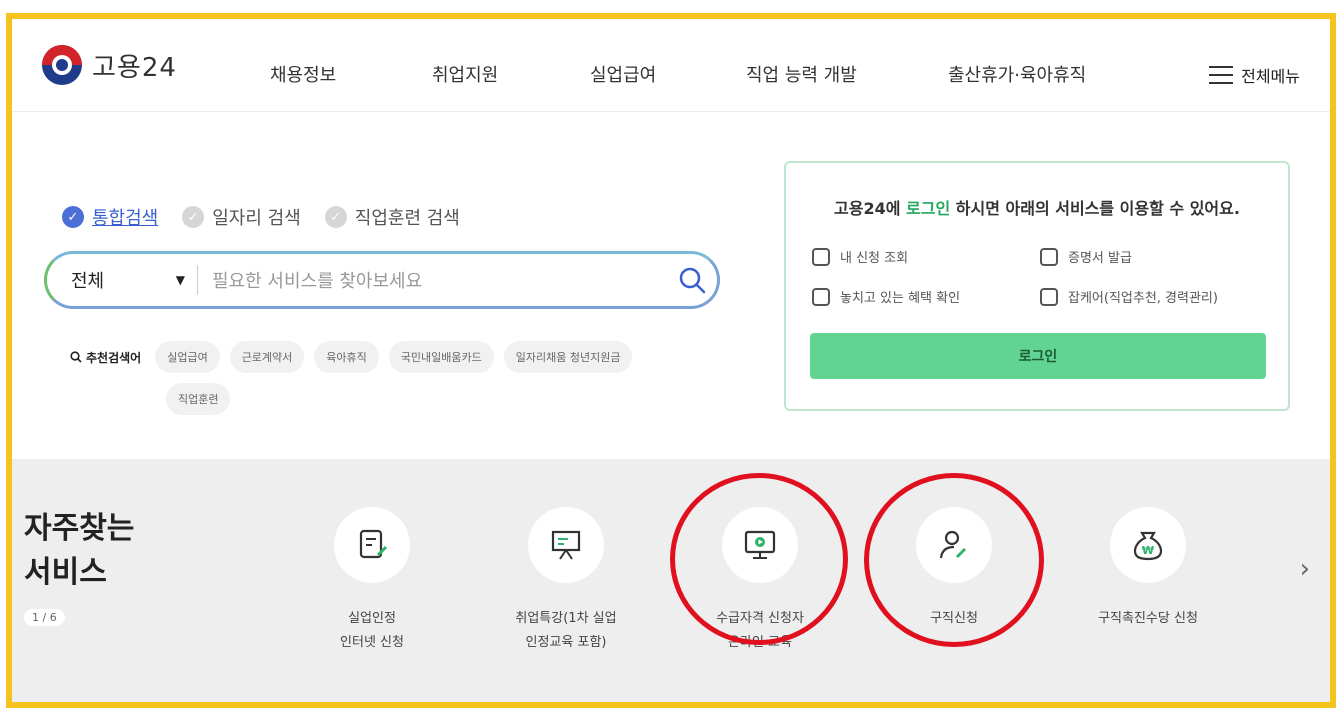  I want to click on tab-training-search: ✓ 직업훈련 검색, so click(392, 217).